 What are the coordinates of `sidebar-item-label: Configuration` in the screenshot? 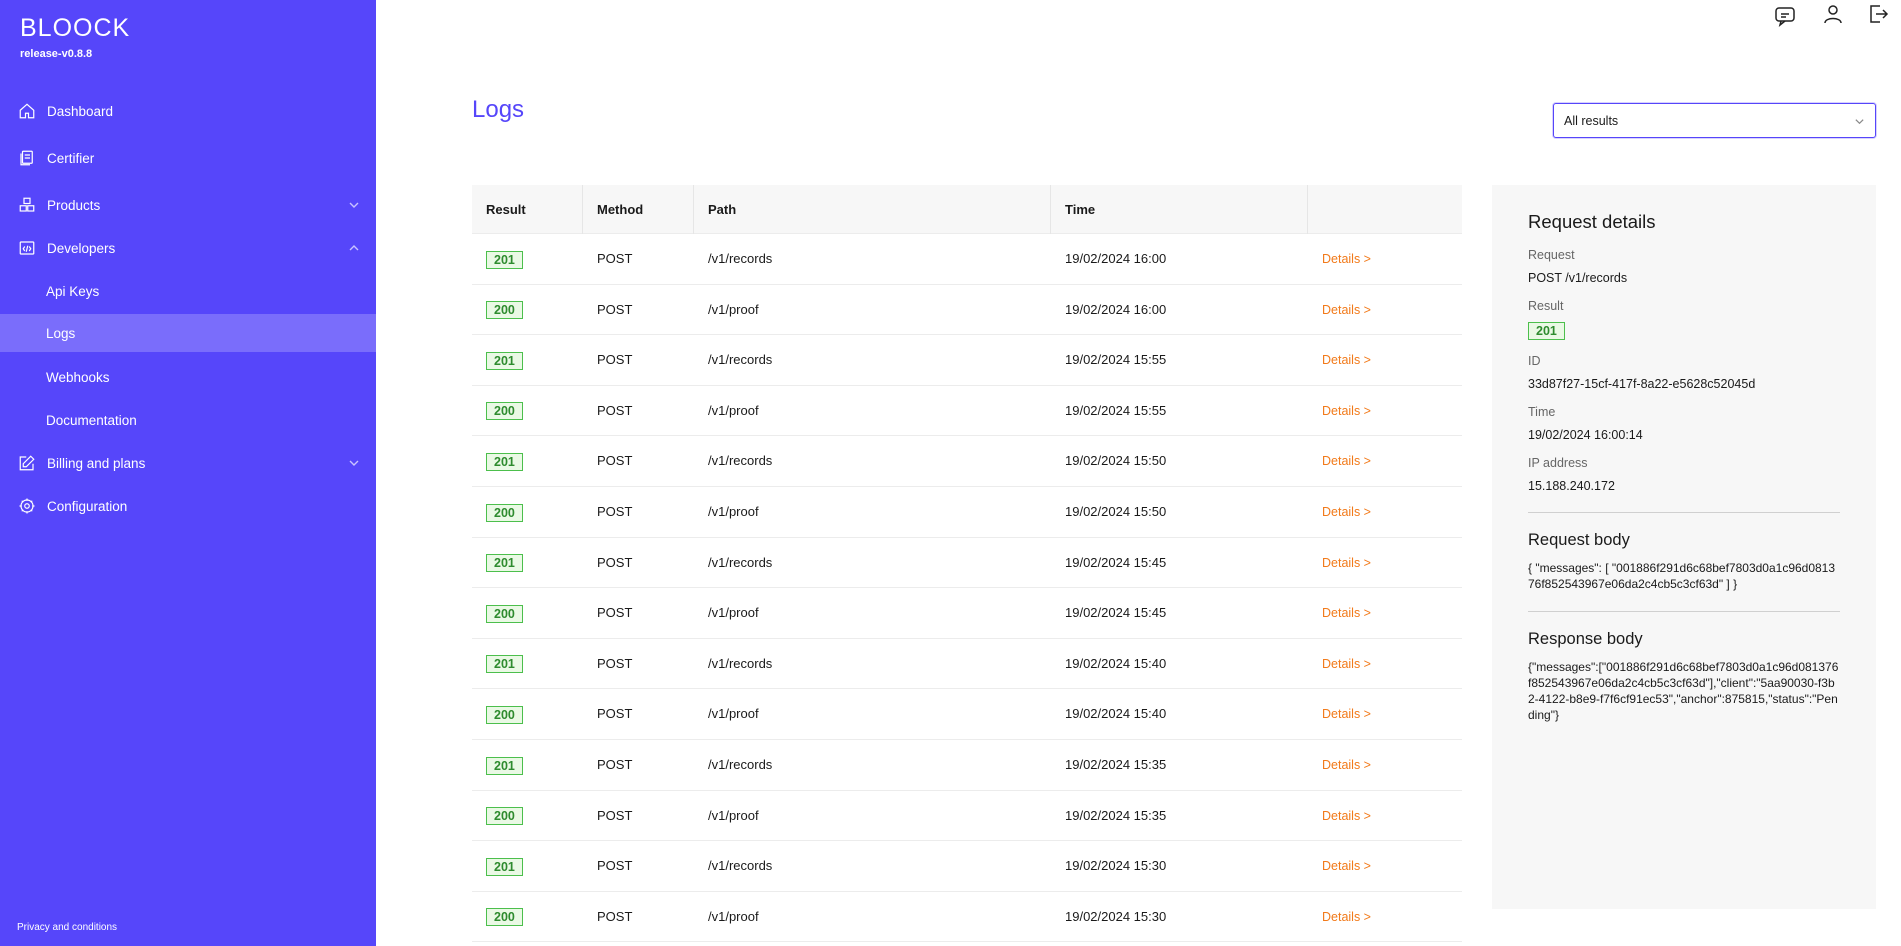 It's located at (87, 506).